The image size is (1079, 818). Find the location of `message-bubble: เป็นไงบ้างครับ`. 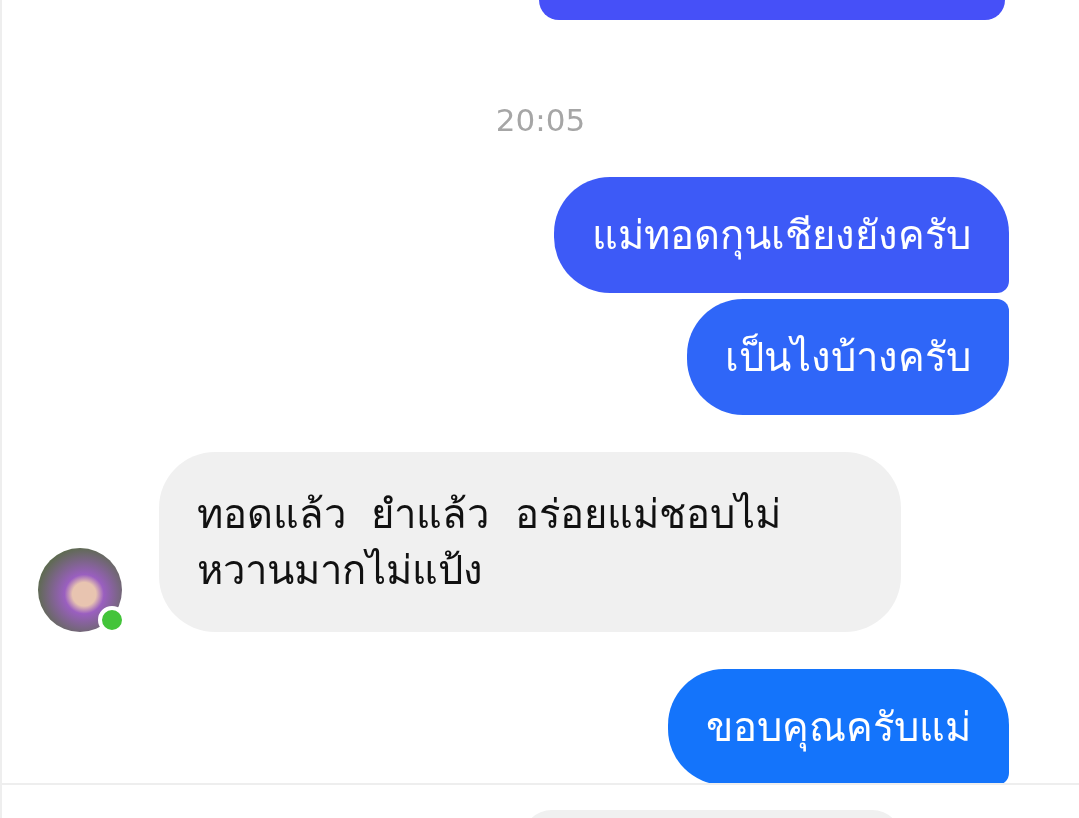

message-bubble: เป็นไงบ้างครับ is located at coordinates (848, 357).